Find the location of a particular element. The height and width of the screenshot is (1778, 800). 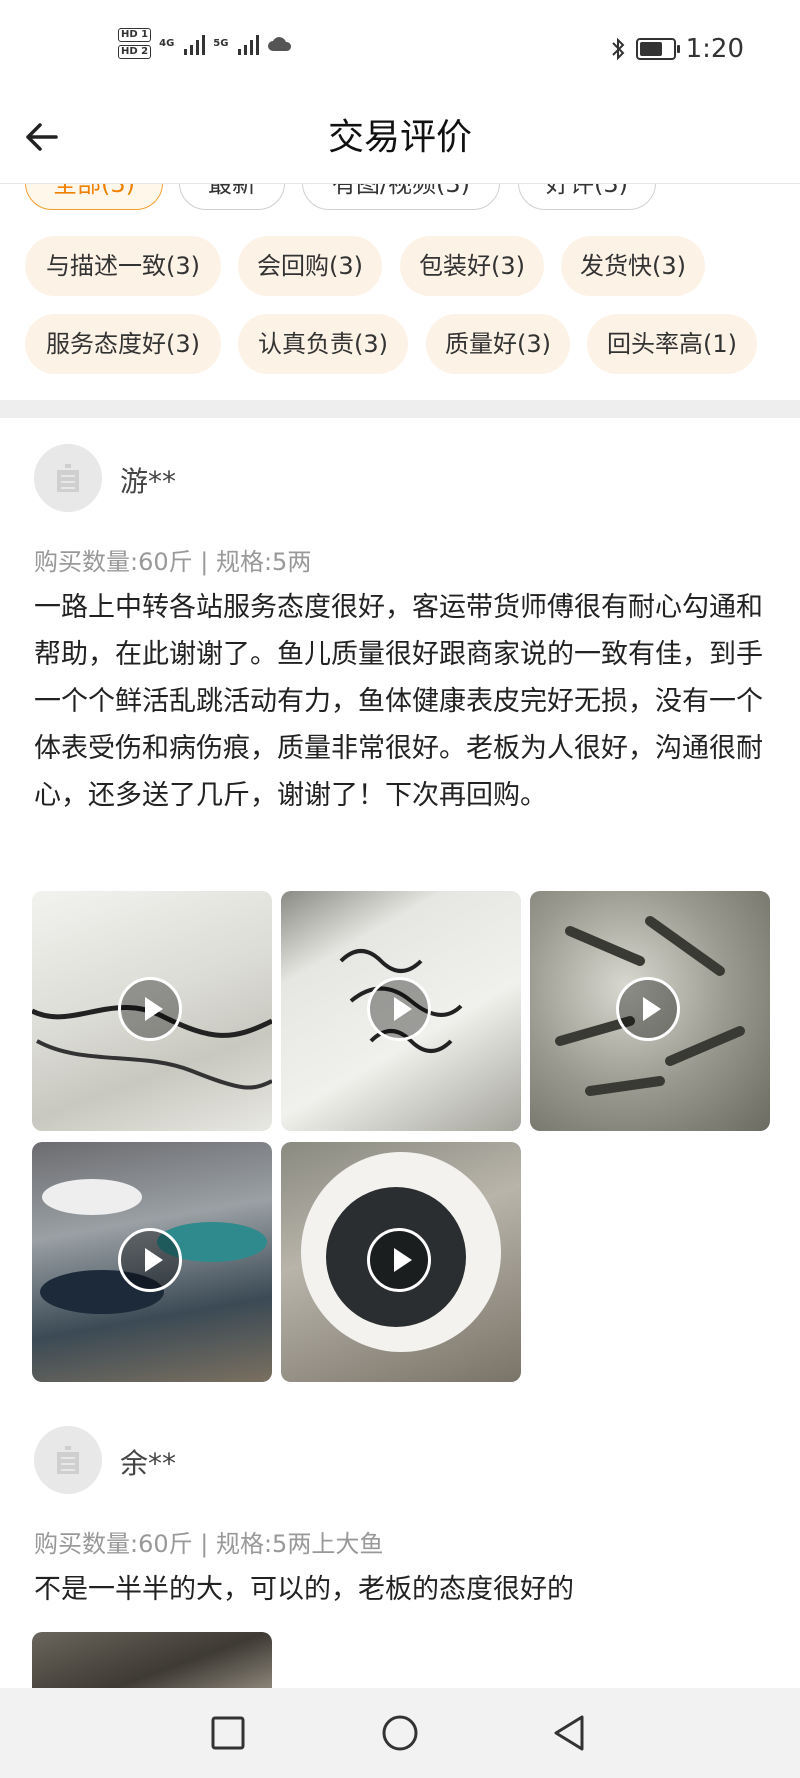

square-icon is located at coordinates (228, 1733).